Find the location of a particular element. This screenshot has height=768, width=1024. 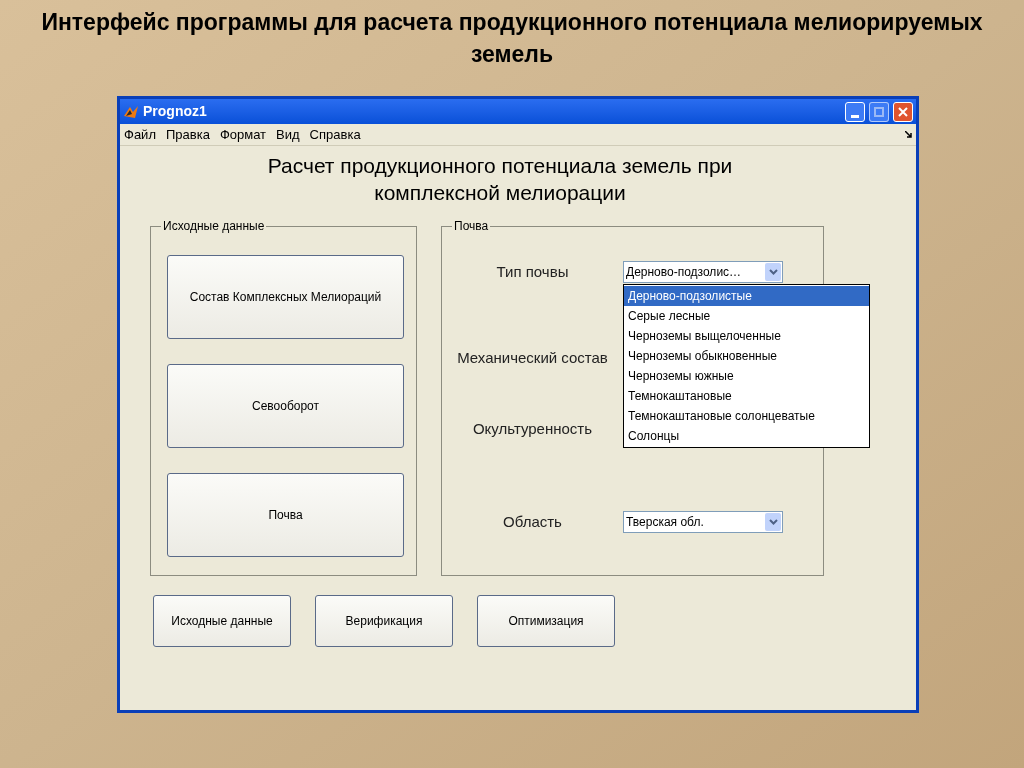

menu-item: Правка is located at coordinates (187, 134).